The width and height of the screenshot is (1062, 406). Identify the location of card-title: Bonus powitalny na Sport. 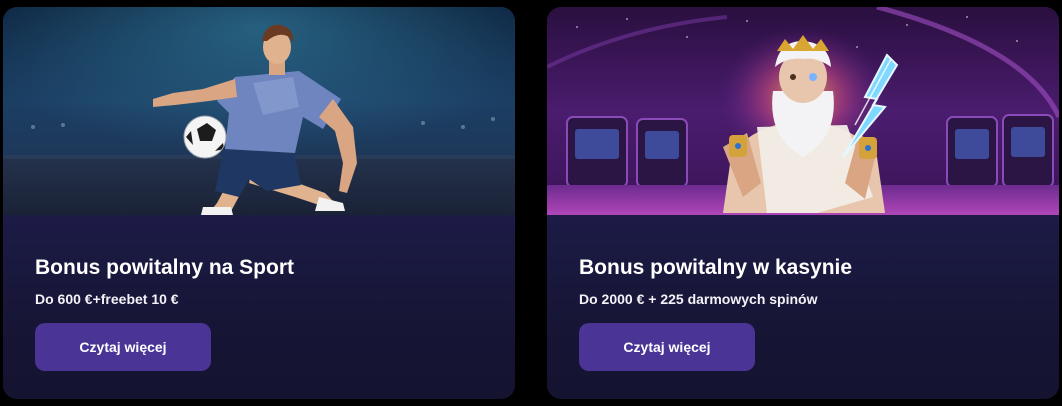
(165, 267).